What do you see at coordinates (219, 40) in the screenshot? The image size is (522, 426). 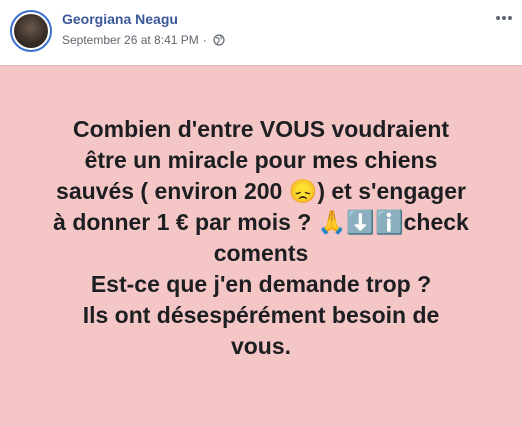 I see `globe-icon` at bounding box center [219, 40].